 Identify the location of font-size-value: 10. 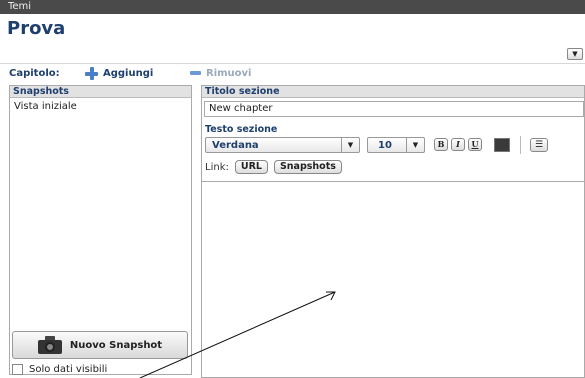
(385, 145).